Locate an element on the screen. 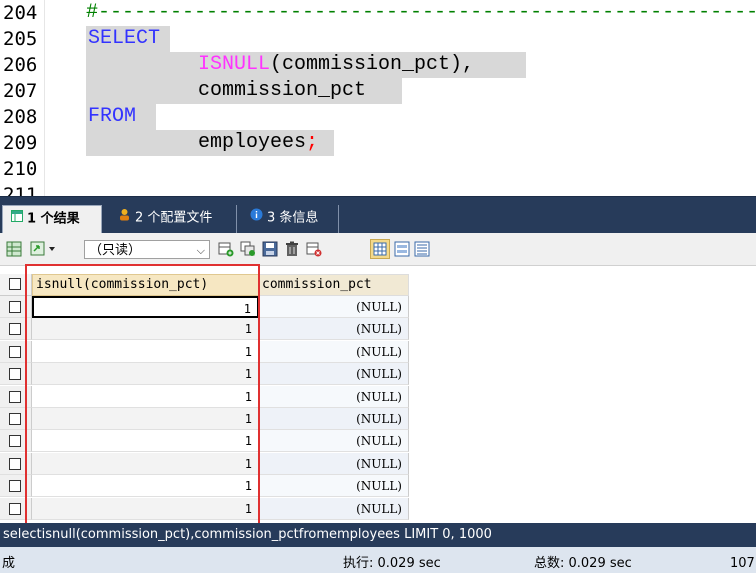  code-token: FROM is located at coordinates (112, 116).